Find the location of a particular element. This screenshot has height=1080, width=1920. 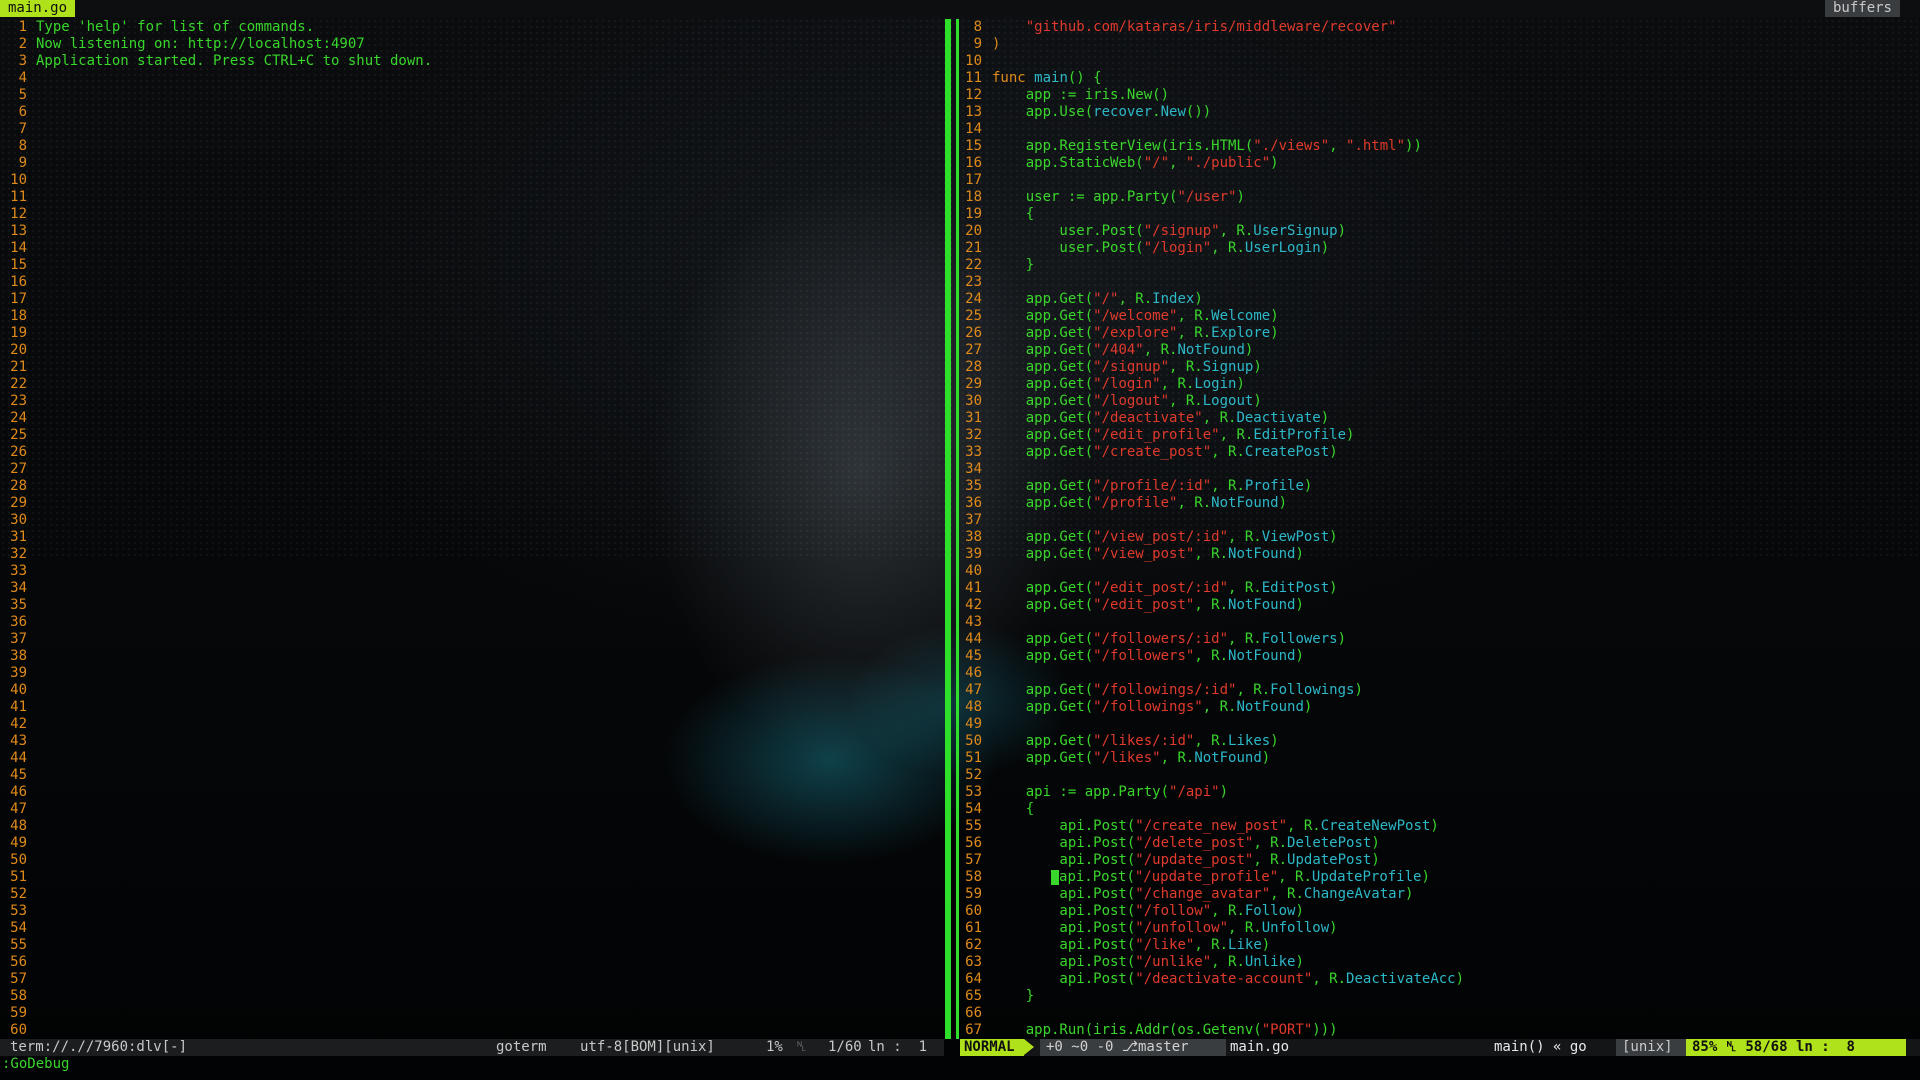

line-number: 43 is located at coordinates (18, 741).